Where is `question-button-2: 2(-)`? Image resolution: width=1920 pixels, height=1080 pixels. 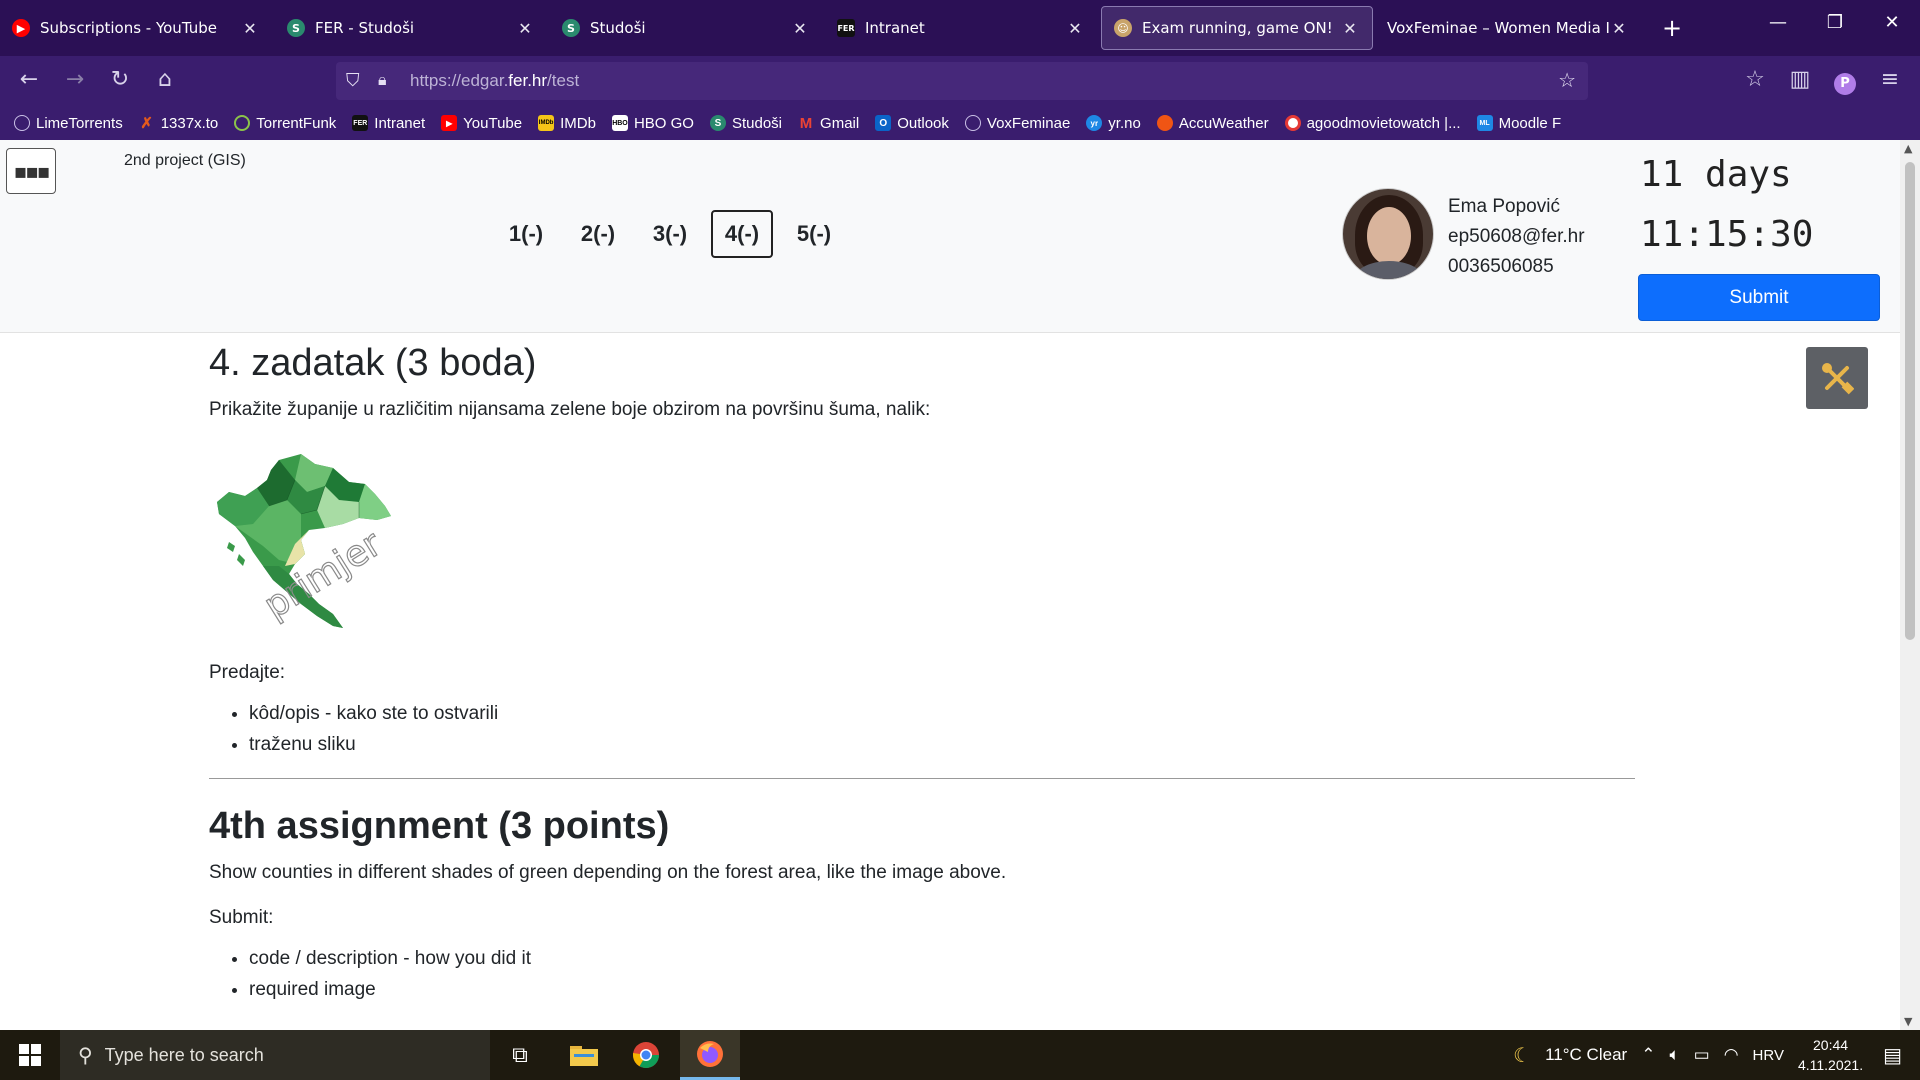
question-button-2: 2(-) is located at coordinates (598, 234).